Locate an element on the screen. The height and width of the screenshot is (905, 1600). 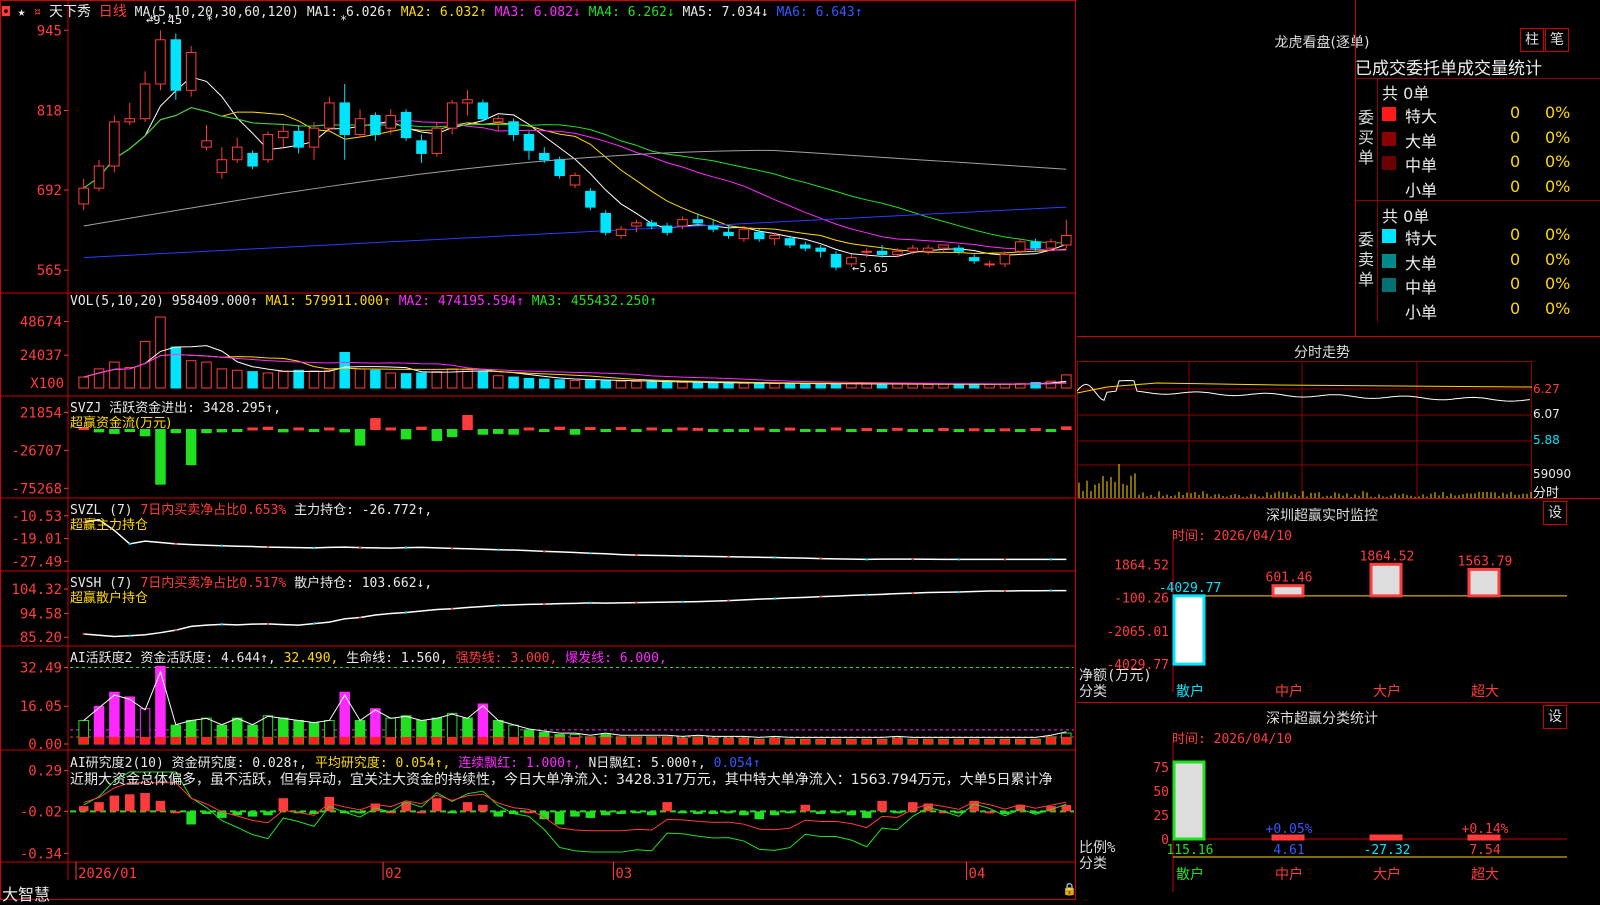
x-tick-label: 2026/01 is located at coordinates (107, 874).